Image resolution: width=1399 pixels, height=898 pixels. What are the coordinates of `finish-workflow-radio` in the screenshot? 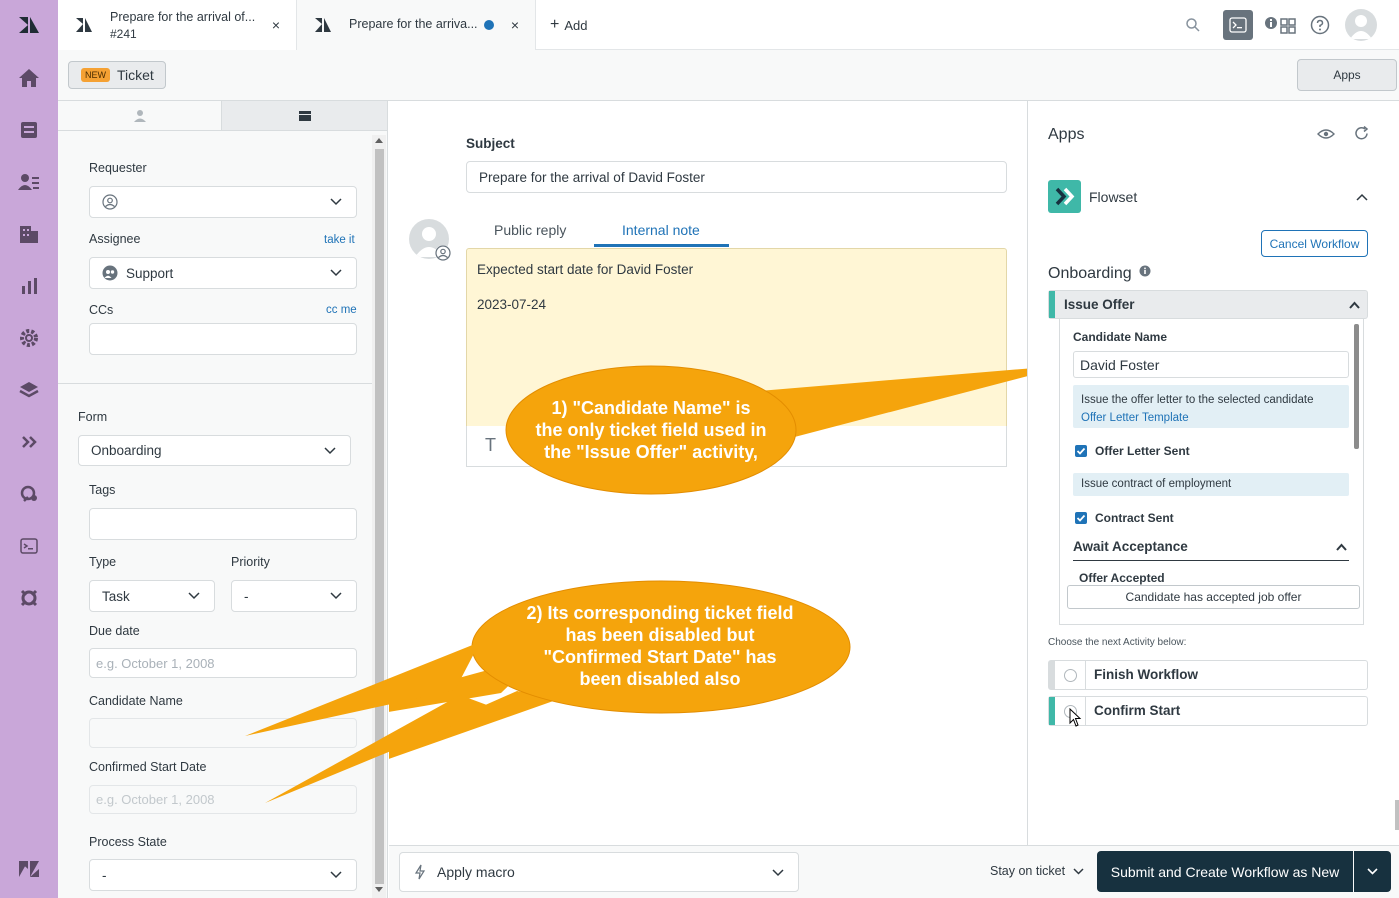 It's located at (1070, 675).